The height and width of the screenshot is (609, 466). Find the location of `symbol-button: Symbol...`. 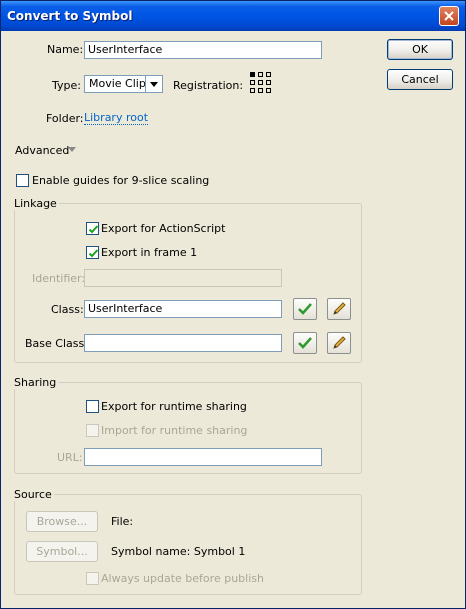

symbol-button: Symbol... is located at coordinates (62, 551).